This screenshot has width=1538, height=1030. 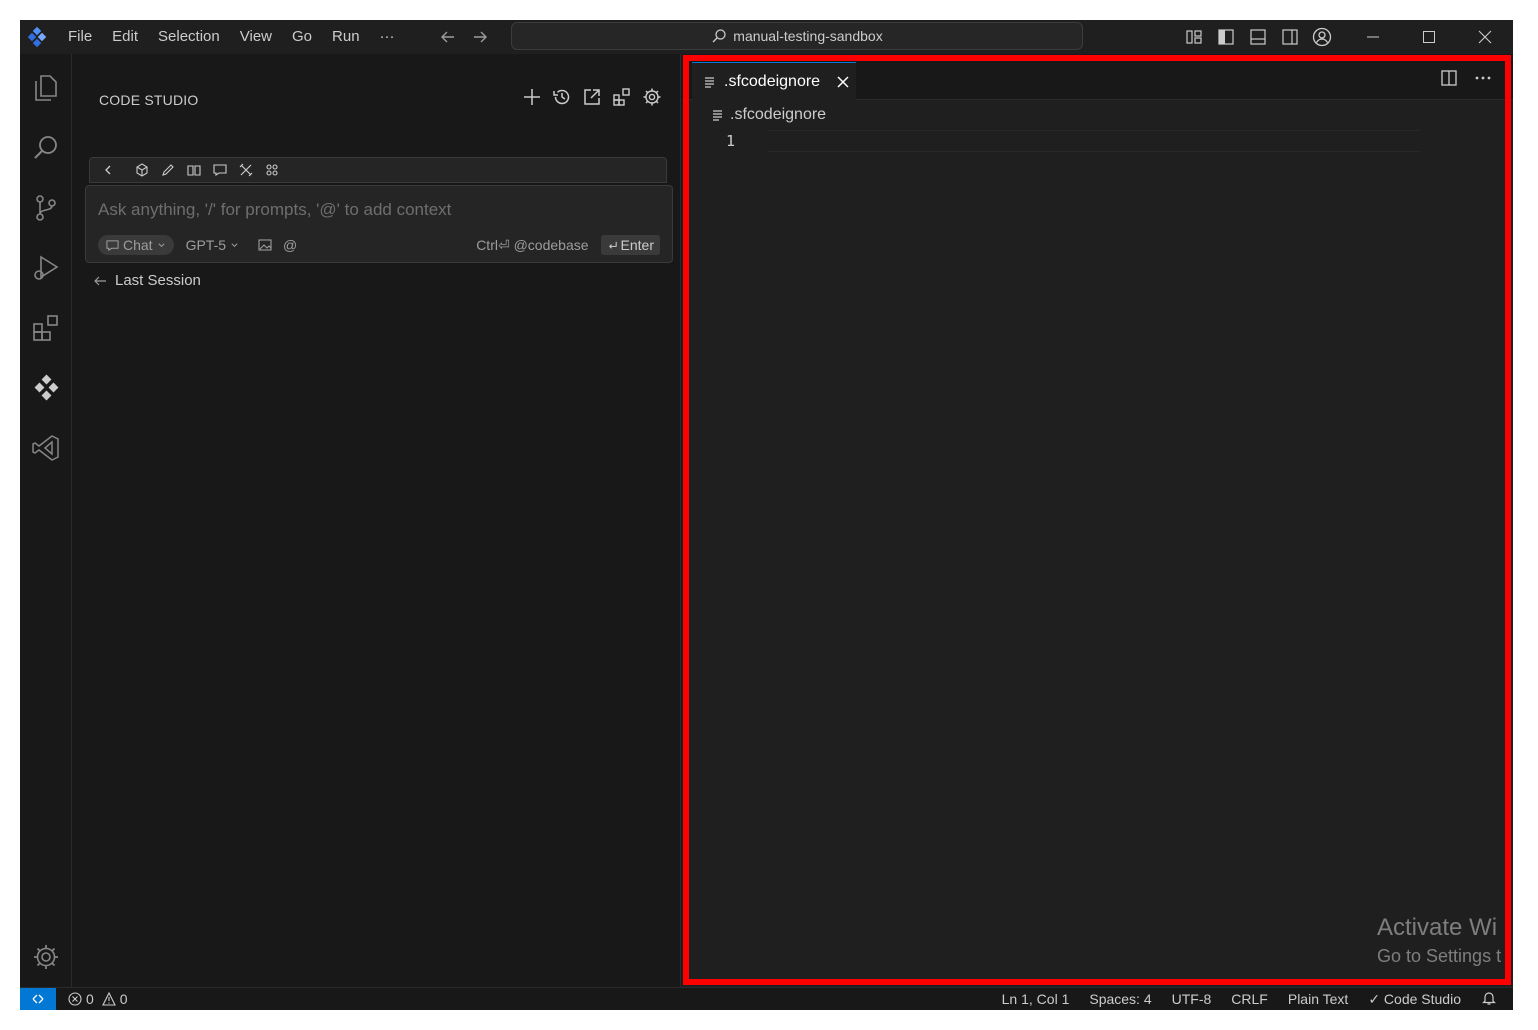 I want to click on new-chat-icon, so click(x=532, y=97).